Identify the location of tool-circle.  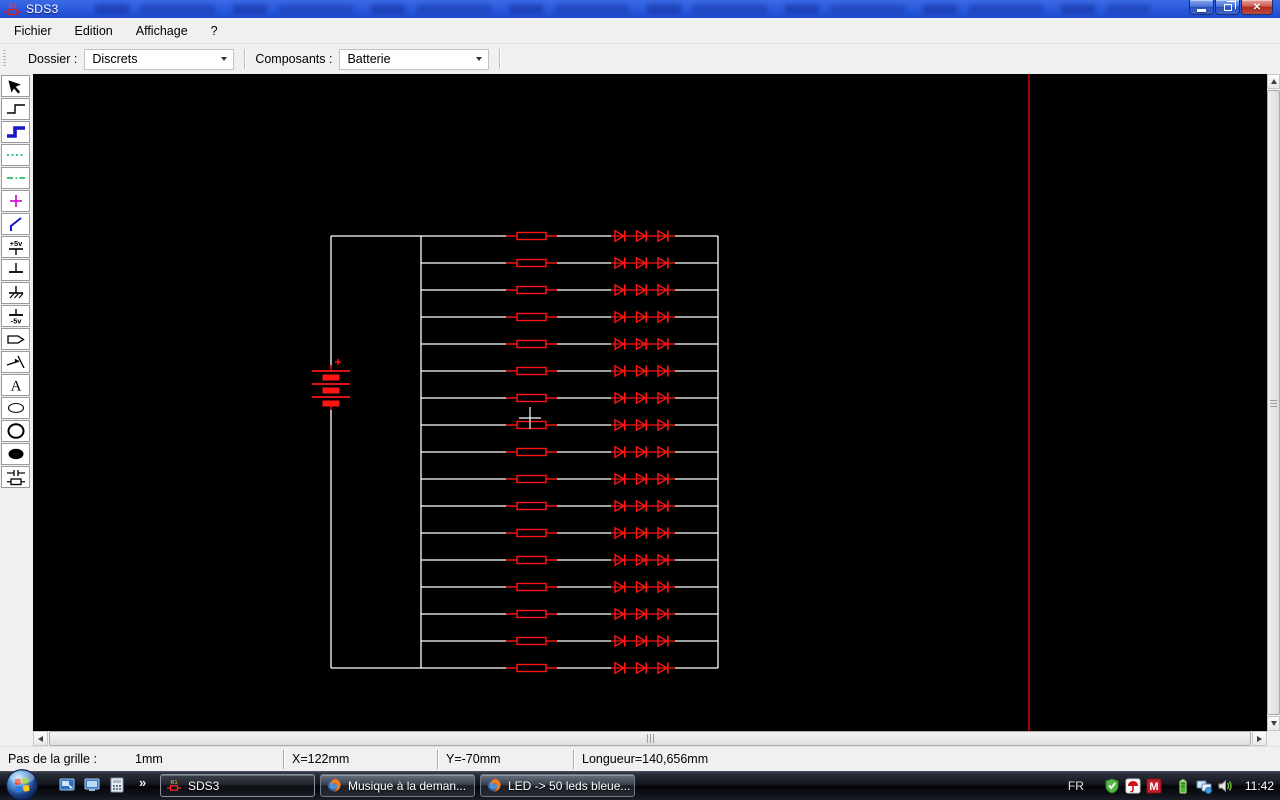
(15, 431).